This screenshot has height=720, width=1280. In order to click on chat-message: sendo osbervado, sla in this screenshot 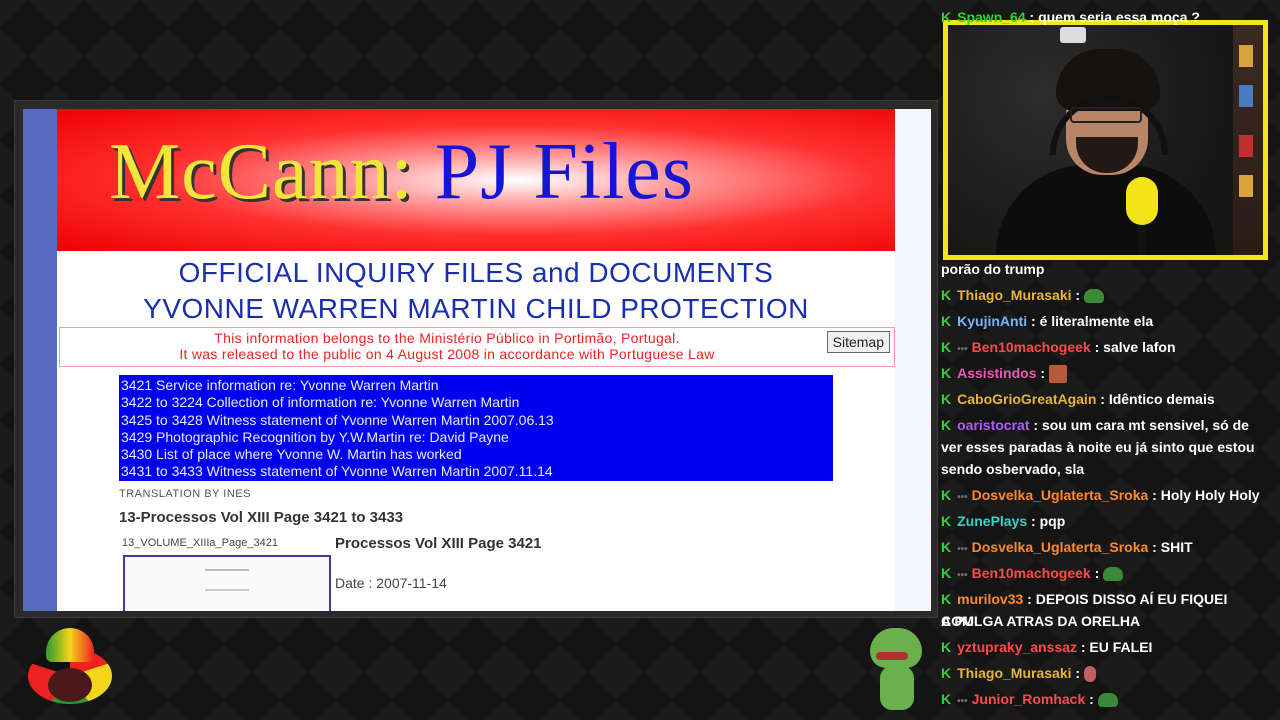, I will do `click(1101, 469)`.